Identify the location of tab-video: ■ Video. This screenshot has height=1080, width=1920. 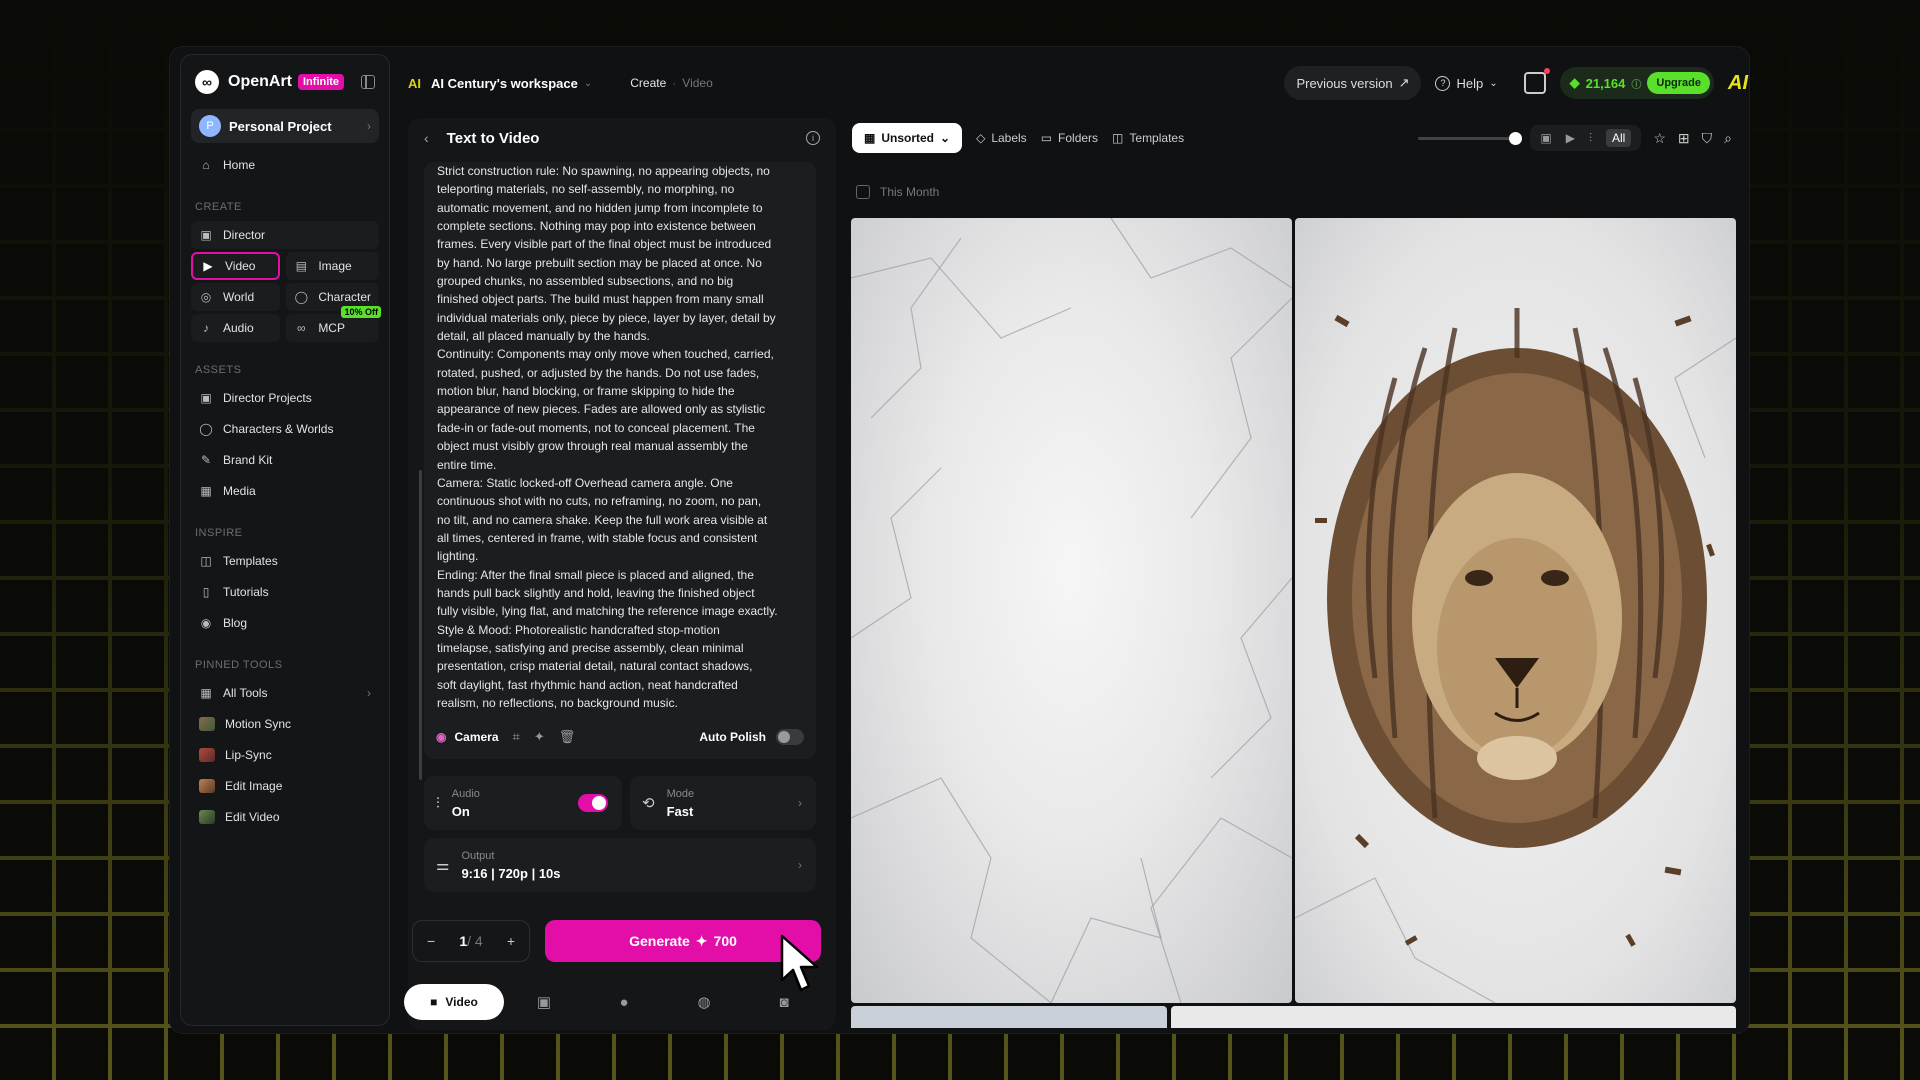
(454, 1002).